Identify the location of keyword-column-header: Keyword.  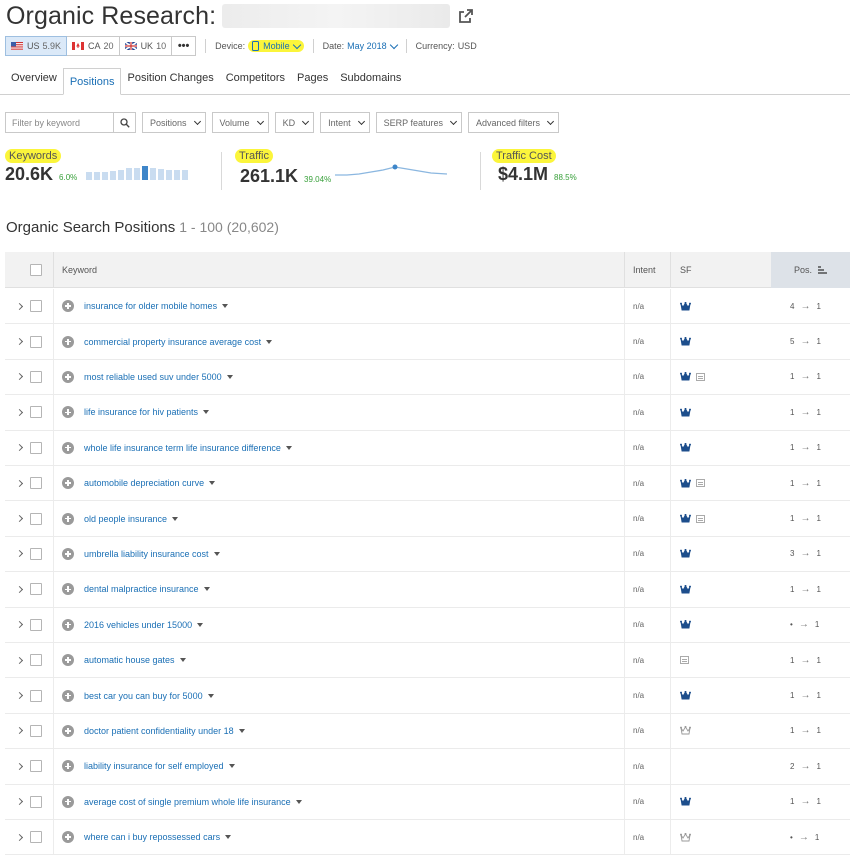
(79, 270).